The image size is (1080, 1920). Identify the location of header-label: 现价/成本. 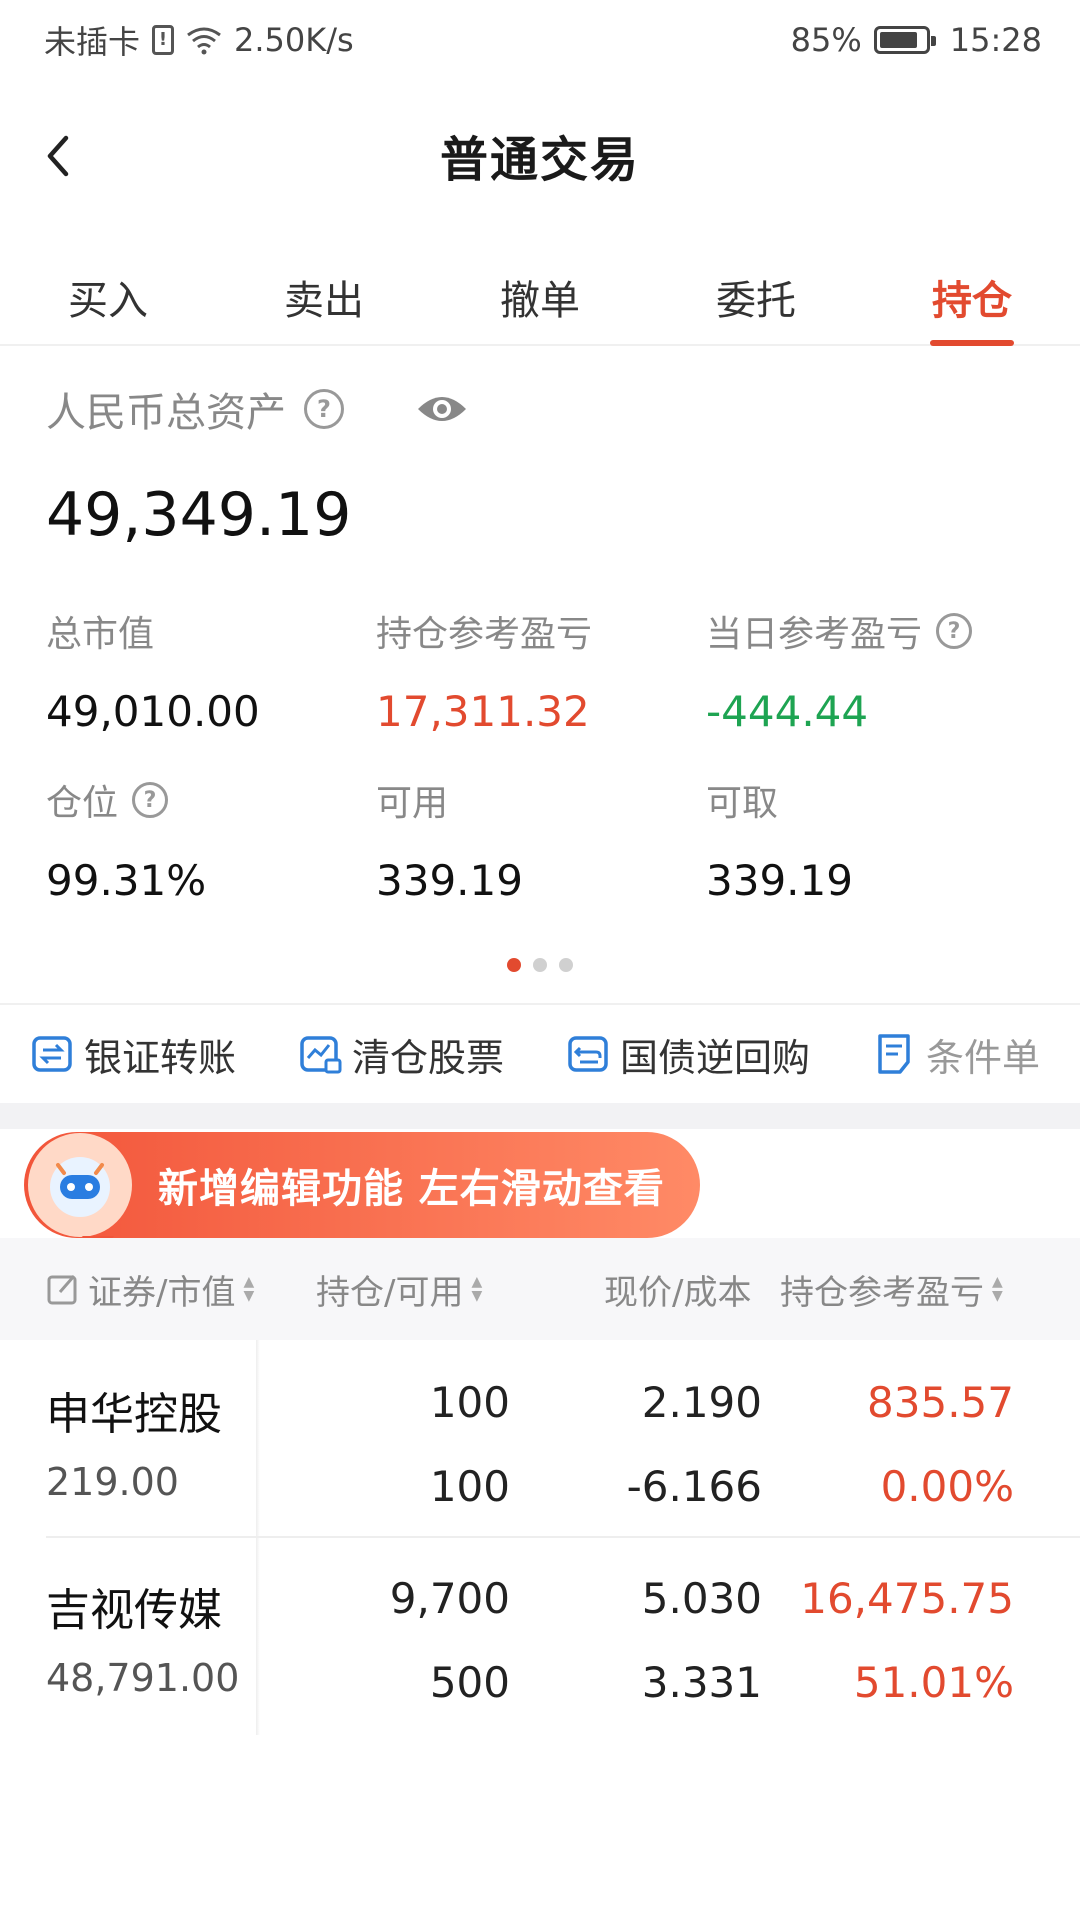
(678, 1292).